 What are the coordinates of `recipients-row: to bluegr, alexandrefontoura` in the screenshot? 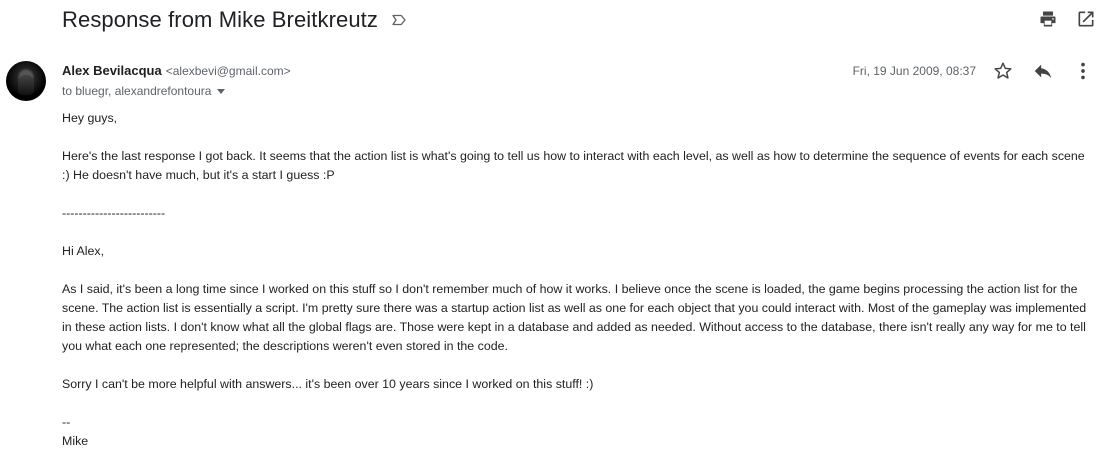 It's located at (144, 91).